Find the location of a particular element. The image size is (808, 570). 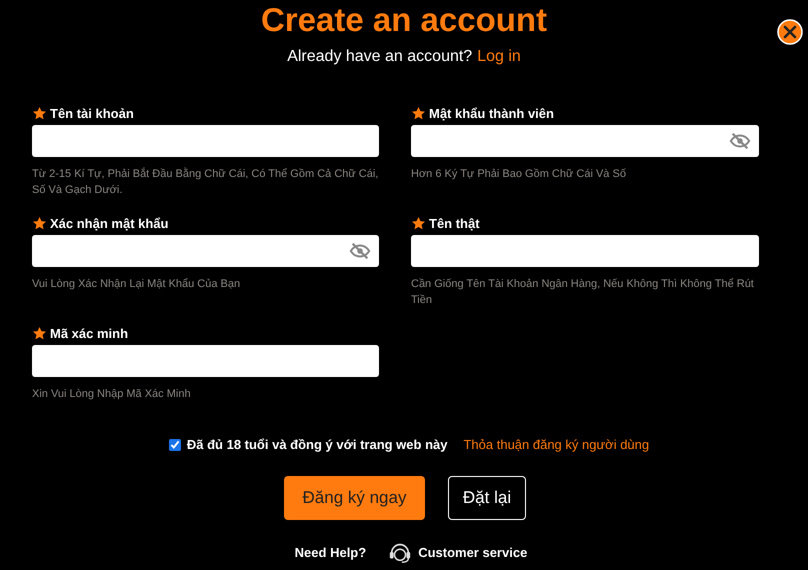

field-label: Mã xác minh is located at coordinates (89, 333).